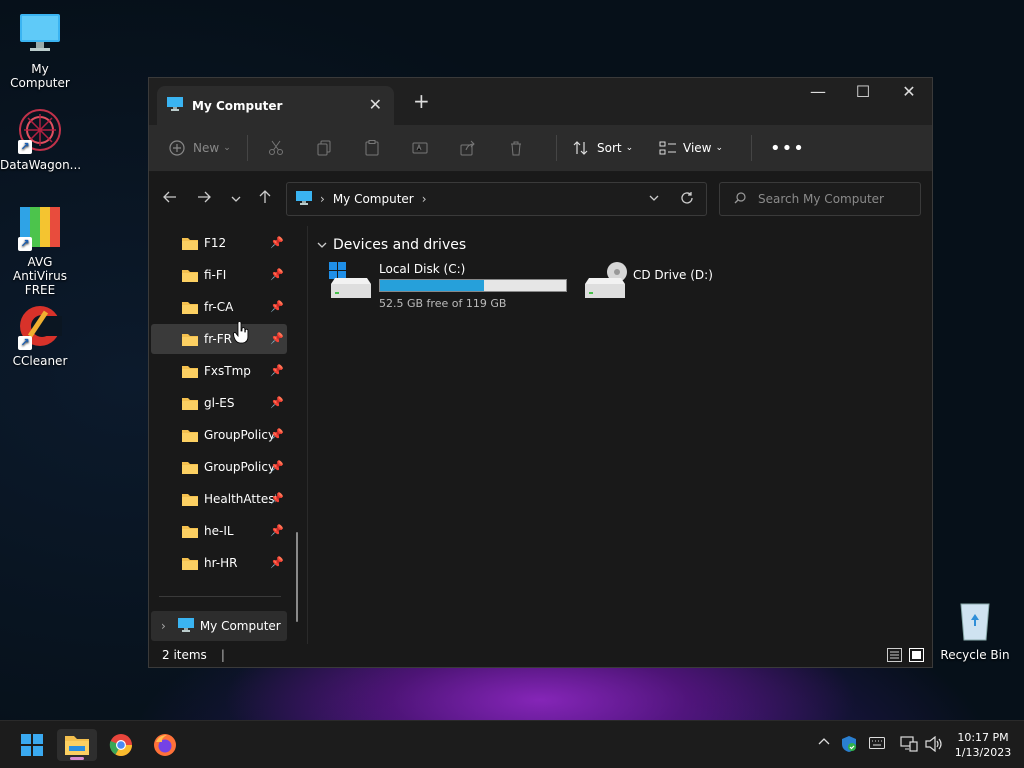  Describe the element at coordinates (219, 371) in the screenshot. I see `nav-item-fxstmp: FxsTmp 📌` at that location.